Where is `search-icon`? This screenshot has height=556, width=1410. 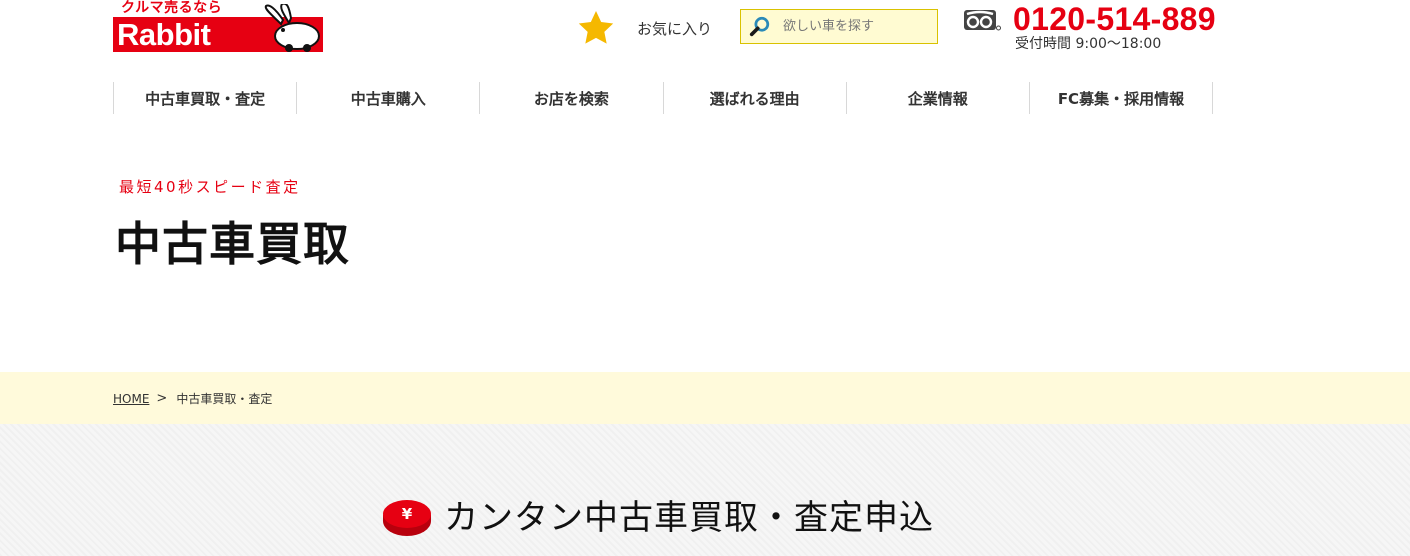 search-icon is located at coordinates (760, 27).